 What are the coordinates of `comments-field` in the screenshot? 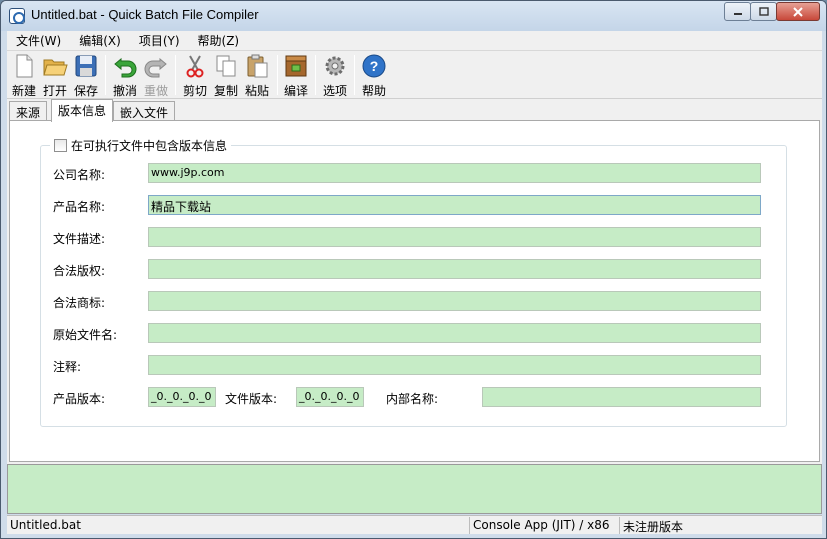 It's located at (454, 365).